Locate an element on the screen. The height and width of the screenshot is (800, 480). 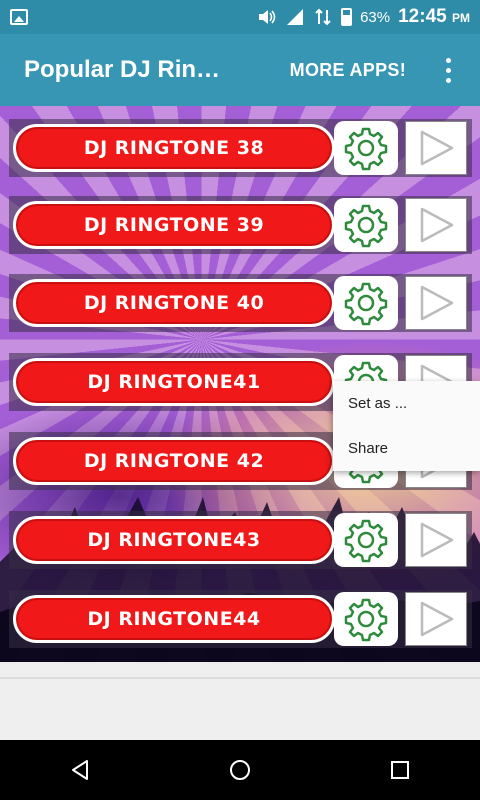
battery-icon is located at coordinates (347, 17).